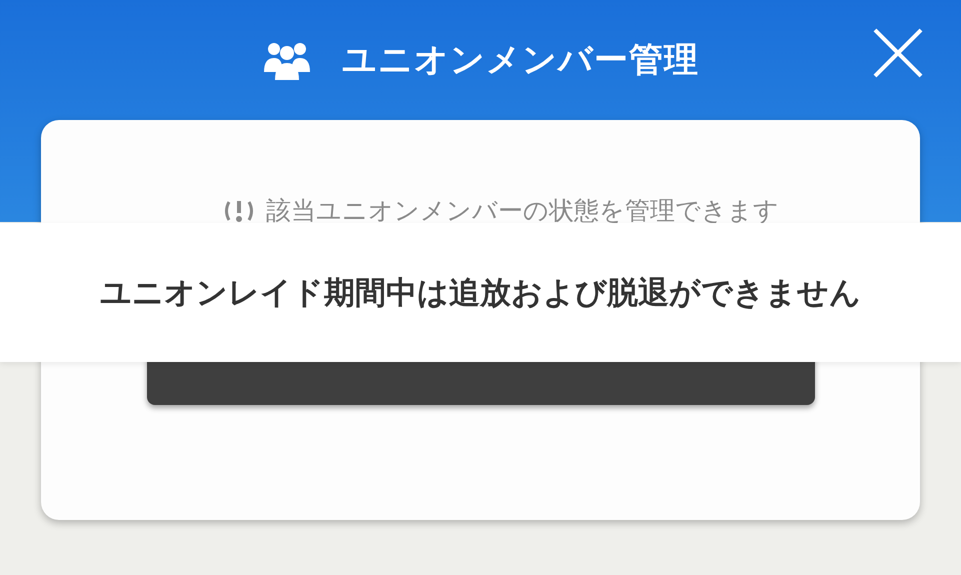  What do you see at coordinates (898, 53) in the screenshot?
I see `close-button` at bounding box center [898, 53].